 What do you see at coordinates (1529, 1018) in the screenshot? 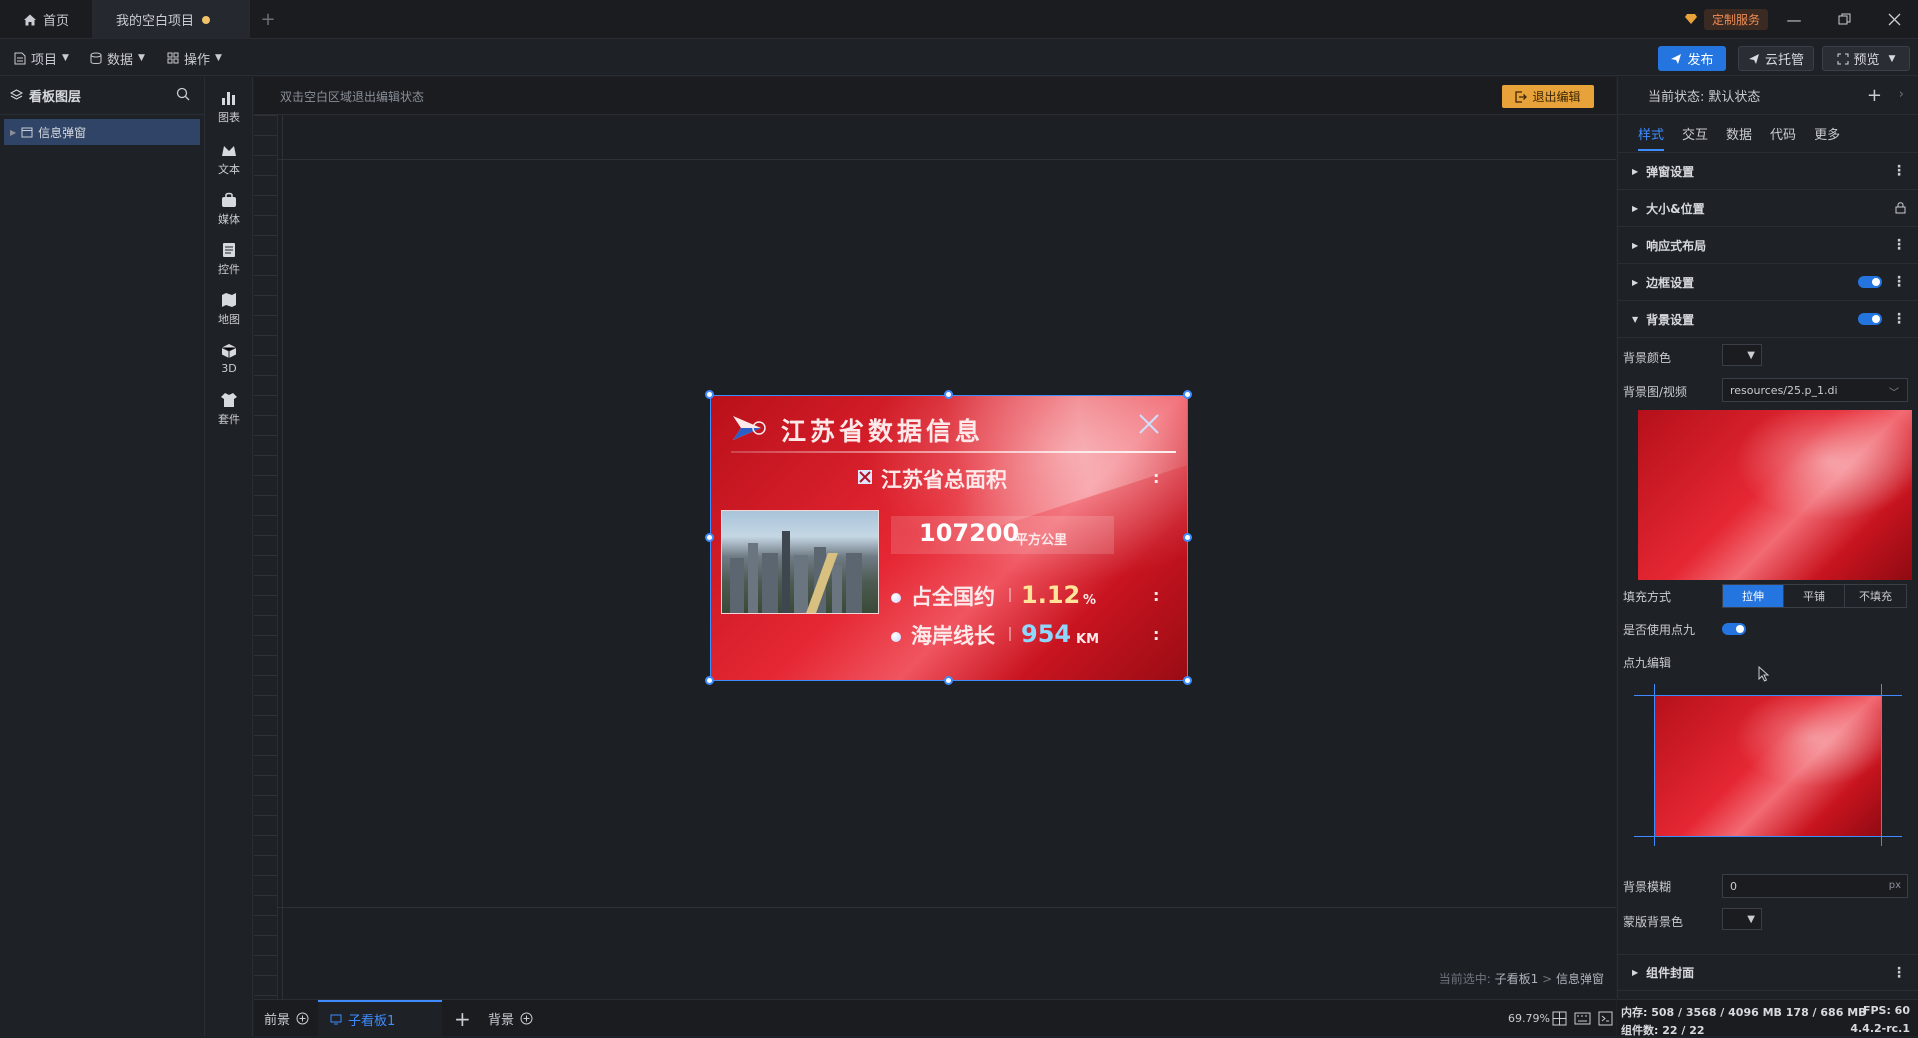
I see `zoom-level: 69.79%` at bounding box center [1529, 1018].